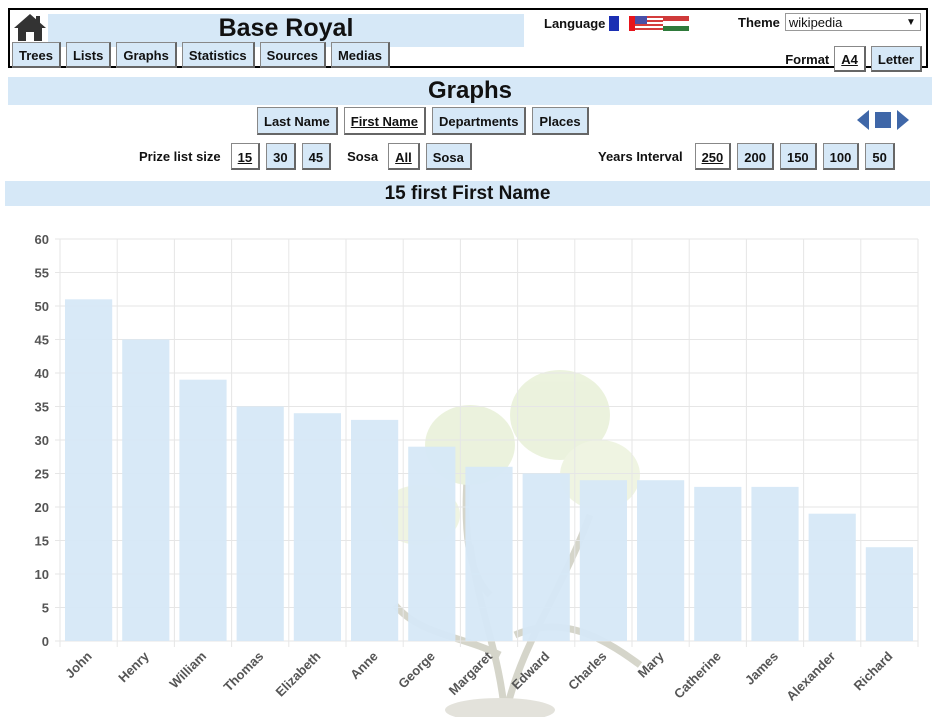  I want to click on graph-type-last-name: Last Name, so click(297, 121).